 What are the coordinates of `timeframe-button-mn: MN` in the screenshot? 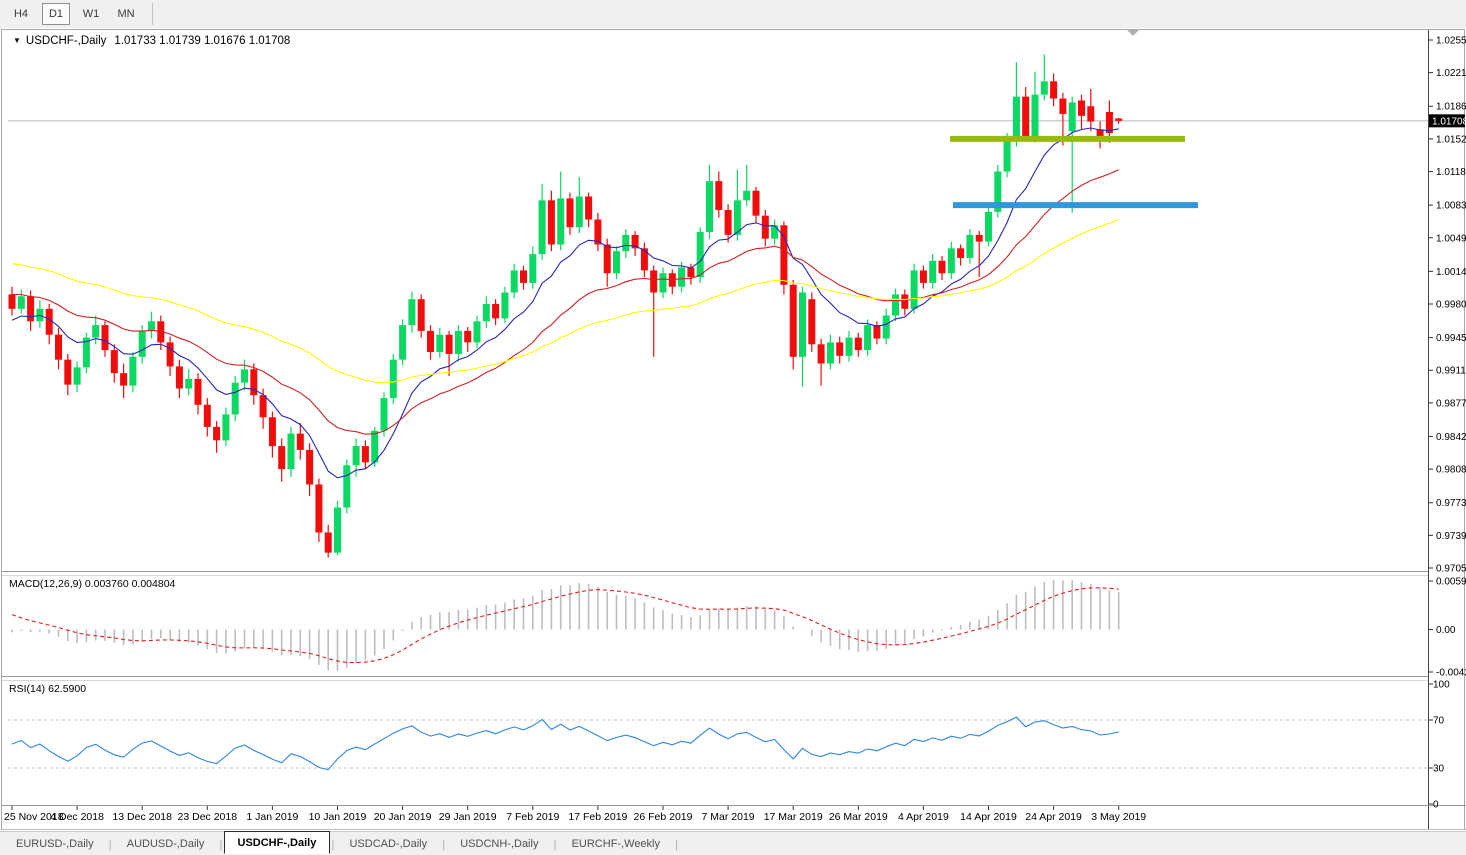 It's located at (126, 14).